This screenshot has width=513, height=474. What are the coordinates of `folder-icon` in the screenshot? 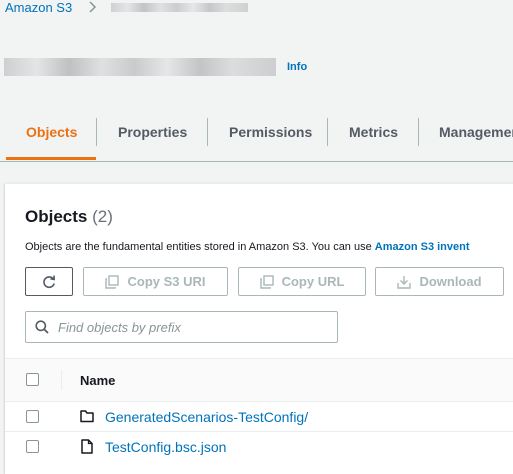 It's located at (87, 416).